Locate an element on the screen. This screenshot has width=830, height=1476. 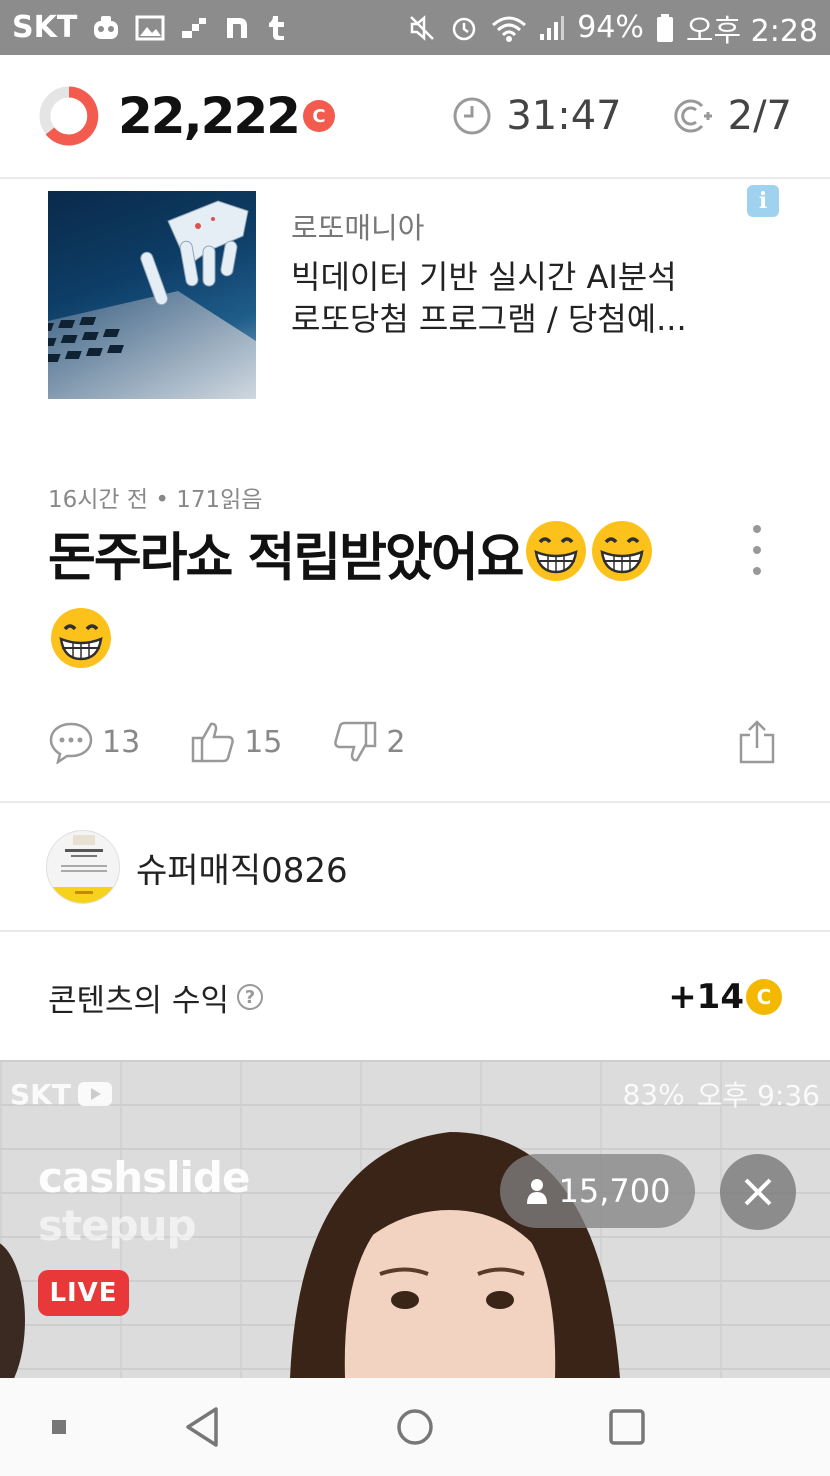
timer-value: 31:47 is located at coordinates (564, 116).